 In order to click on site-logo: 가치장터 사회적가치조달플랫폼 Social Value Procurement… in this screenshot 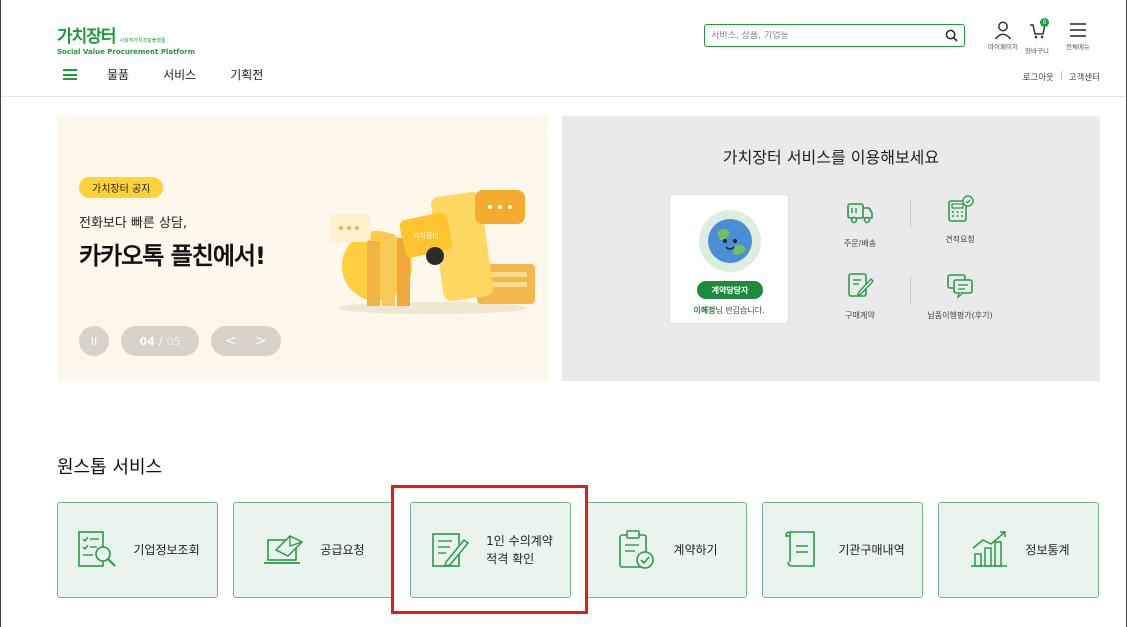, I will do `click(126, 39)`.